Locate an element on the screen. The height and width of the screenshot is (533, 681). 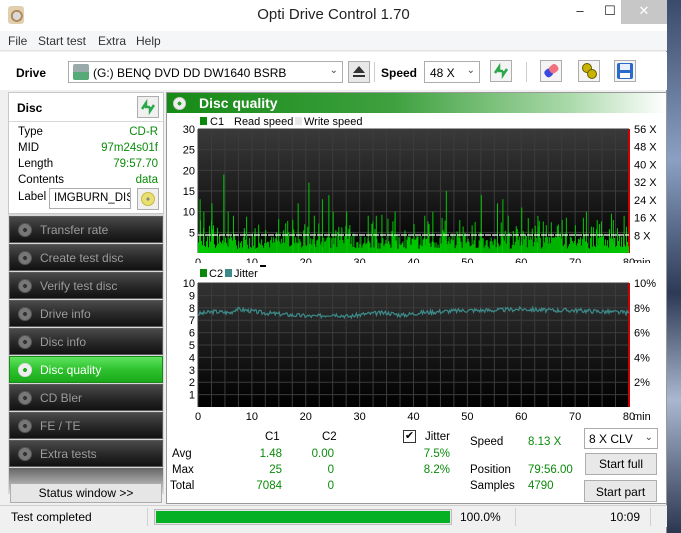
y-tick-label: 10 is located at coordinates (189, 213).